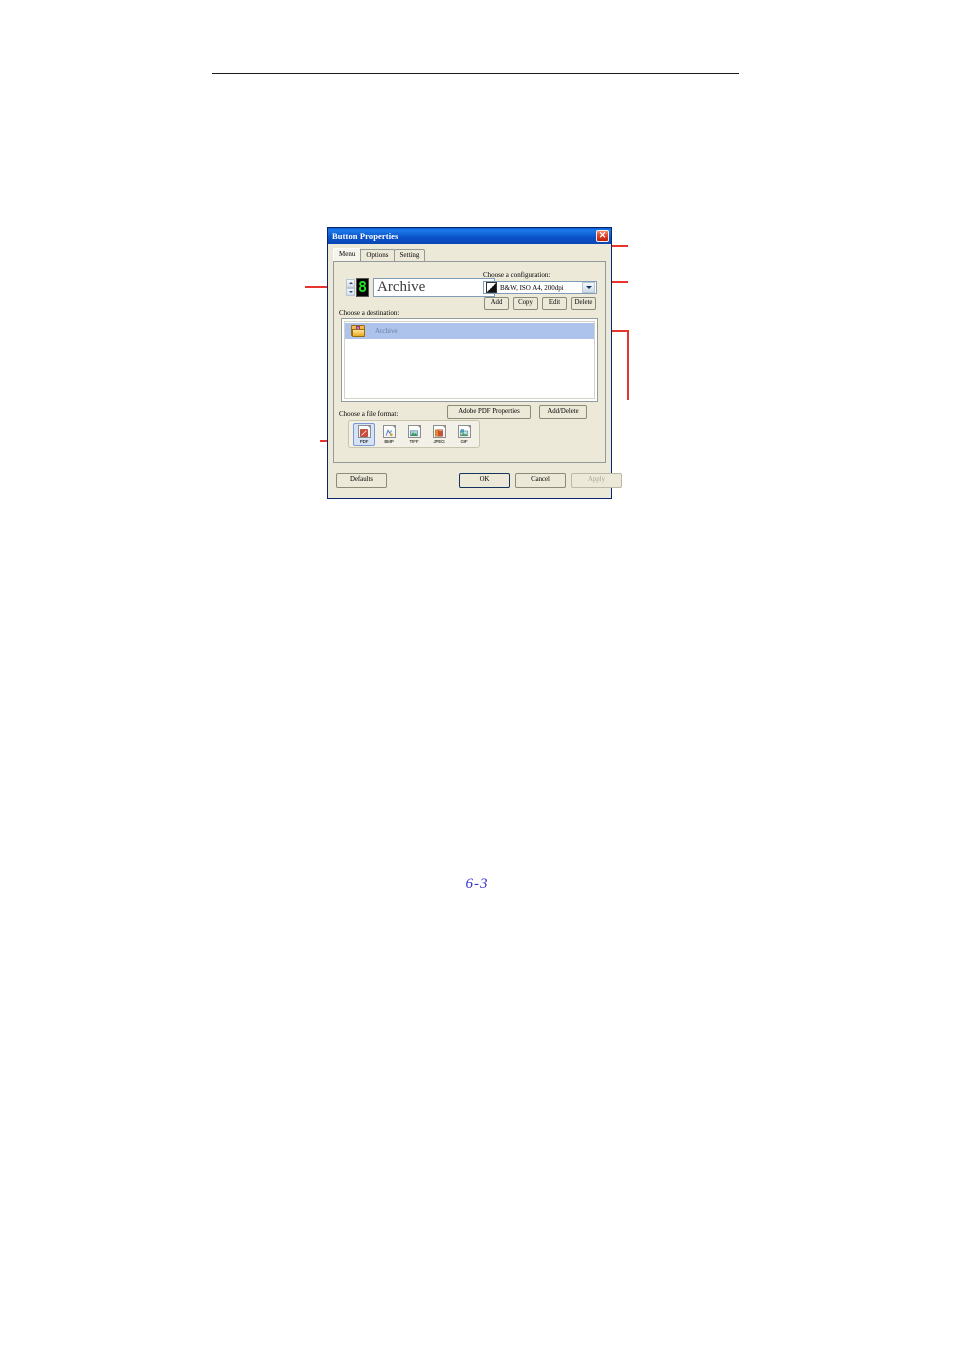 The image size is (954, 1351). I want to click on tab-setting: Setting, so click(409, 255).